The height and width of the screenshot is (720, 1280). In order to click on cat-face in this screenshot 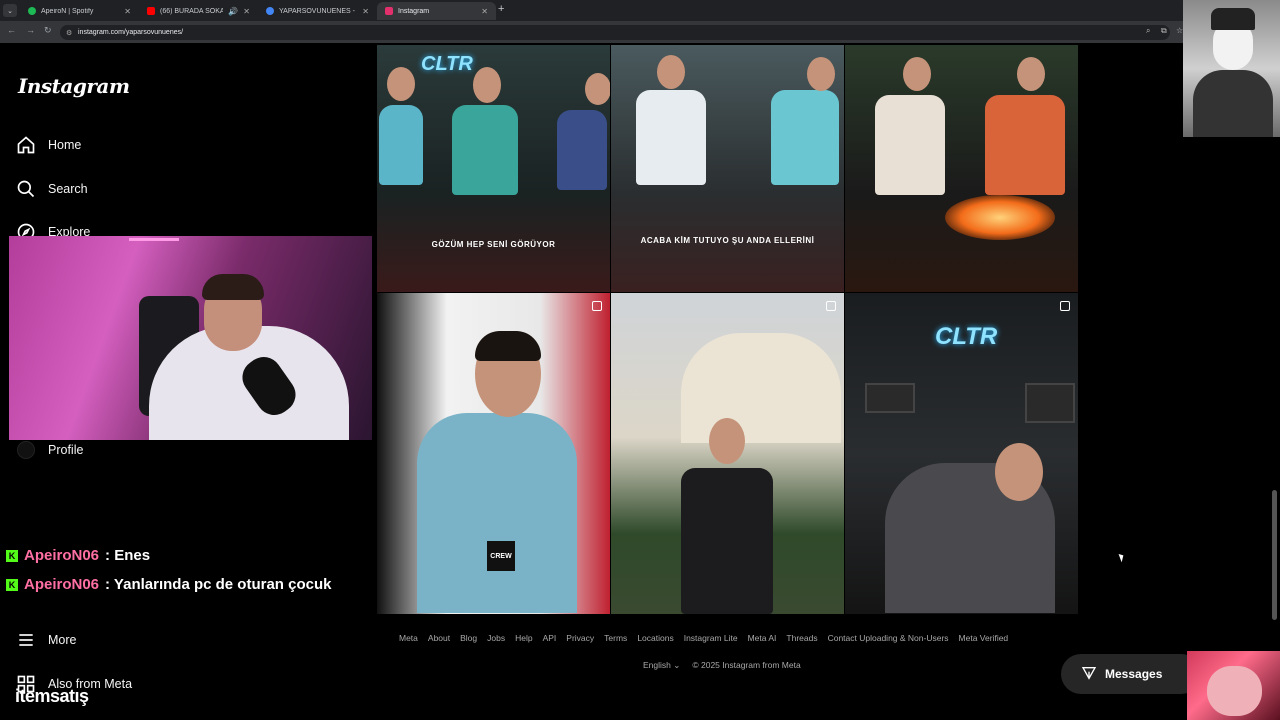, I will do `click(1234, 691)`.